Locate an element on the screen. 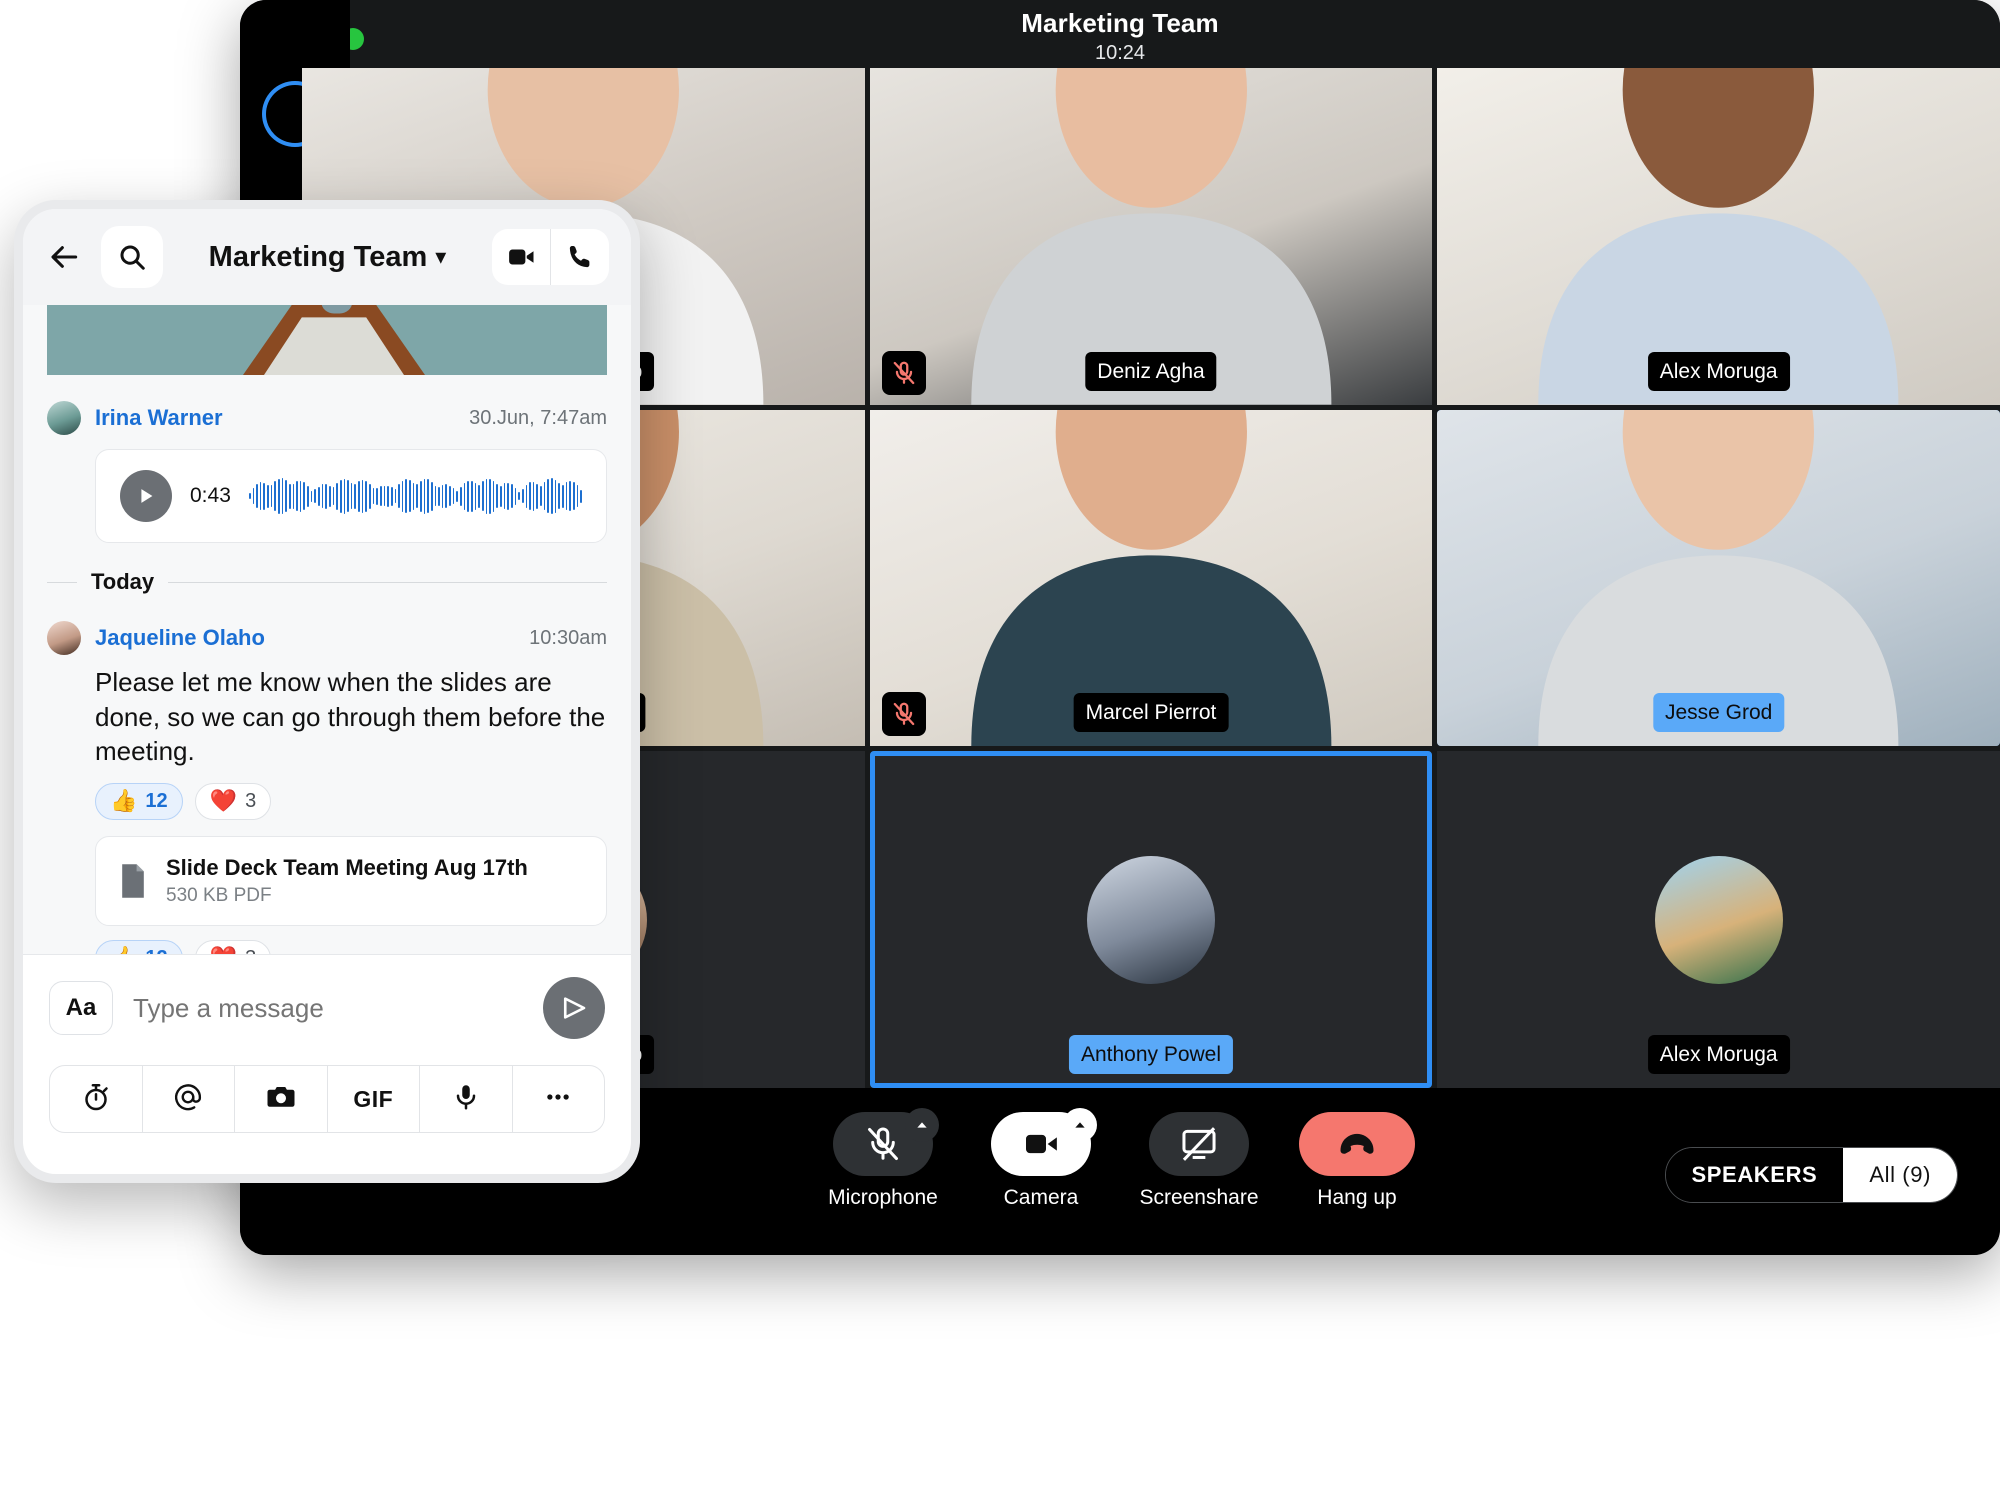 Image resolution: width=2000 pixels, height=1487 pixels. gif-icon: GIF is located at coordinates (373, 1098).